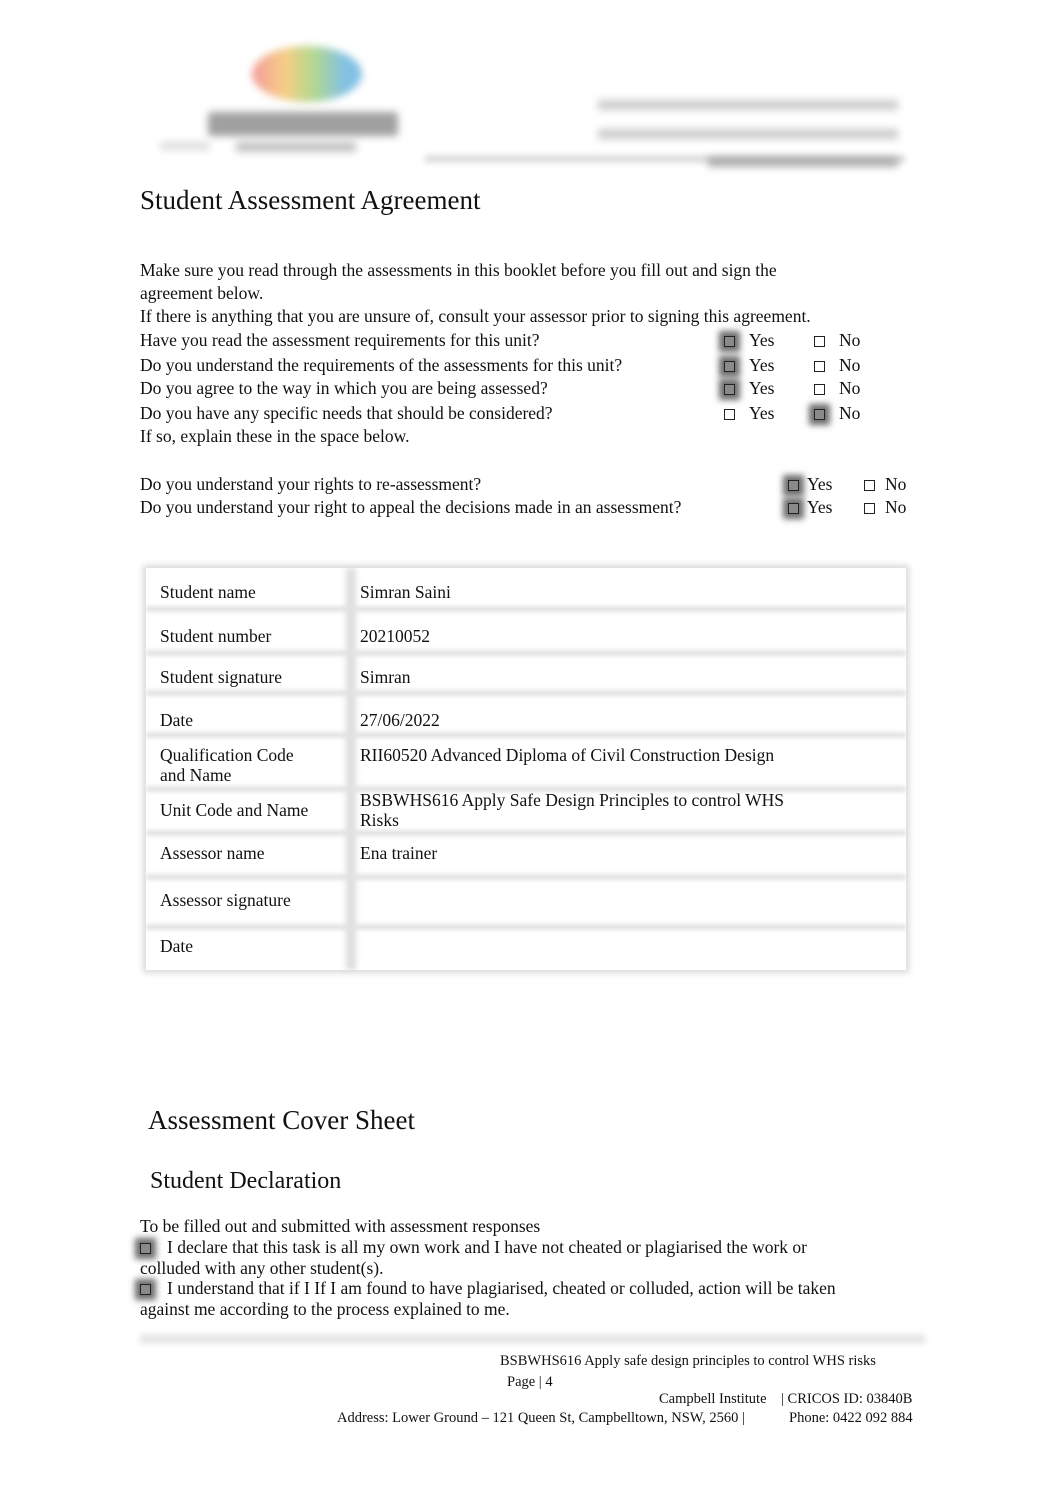 This screenshot has width=1062, height=1505. Describe the element at coordinates (400, 720) in the screenshot. I see `value-date: 27/06/2022` at that location.